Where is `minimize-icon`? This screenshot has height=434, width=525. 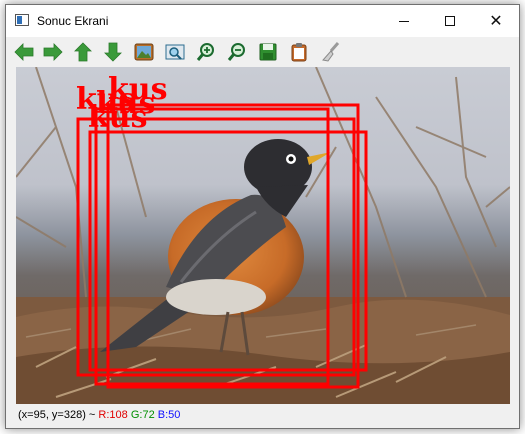
minimize-icon is located at coordinates (404, 21).